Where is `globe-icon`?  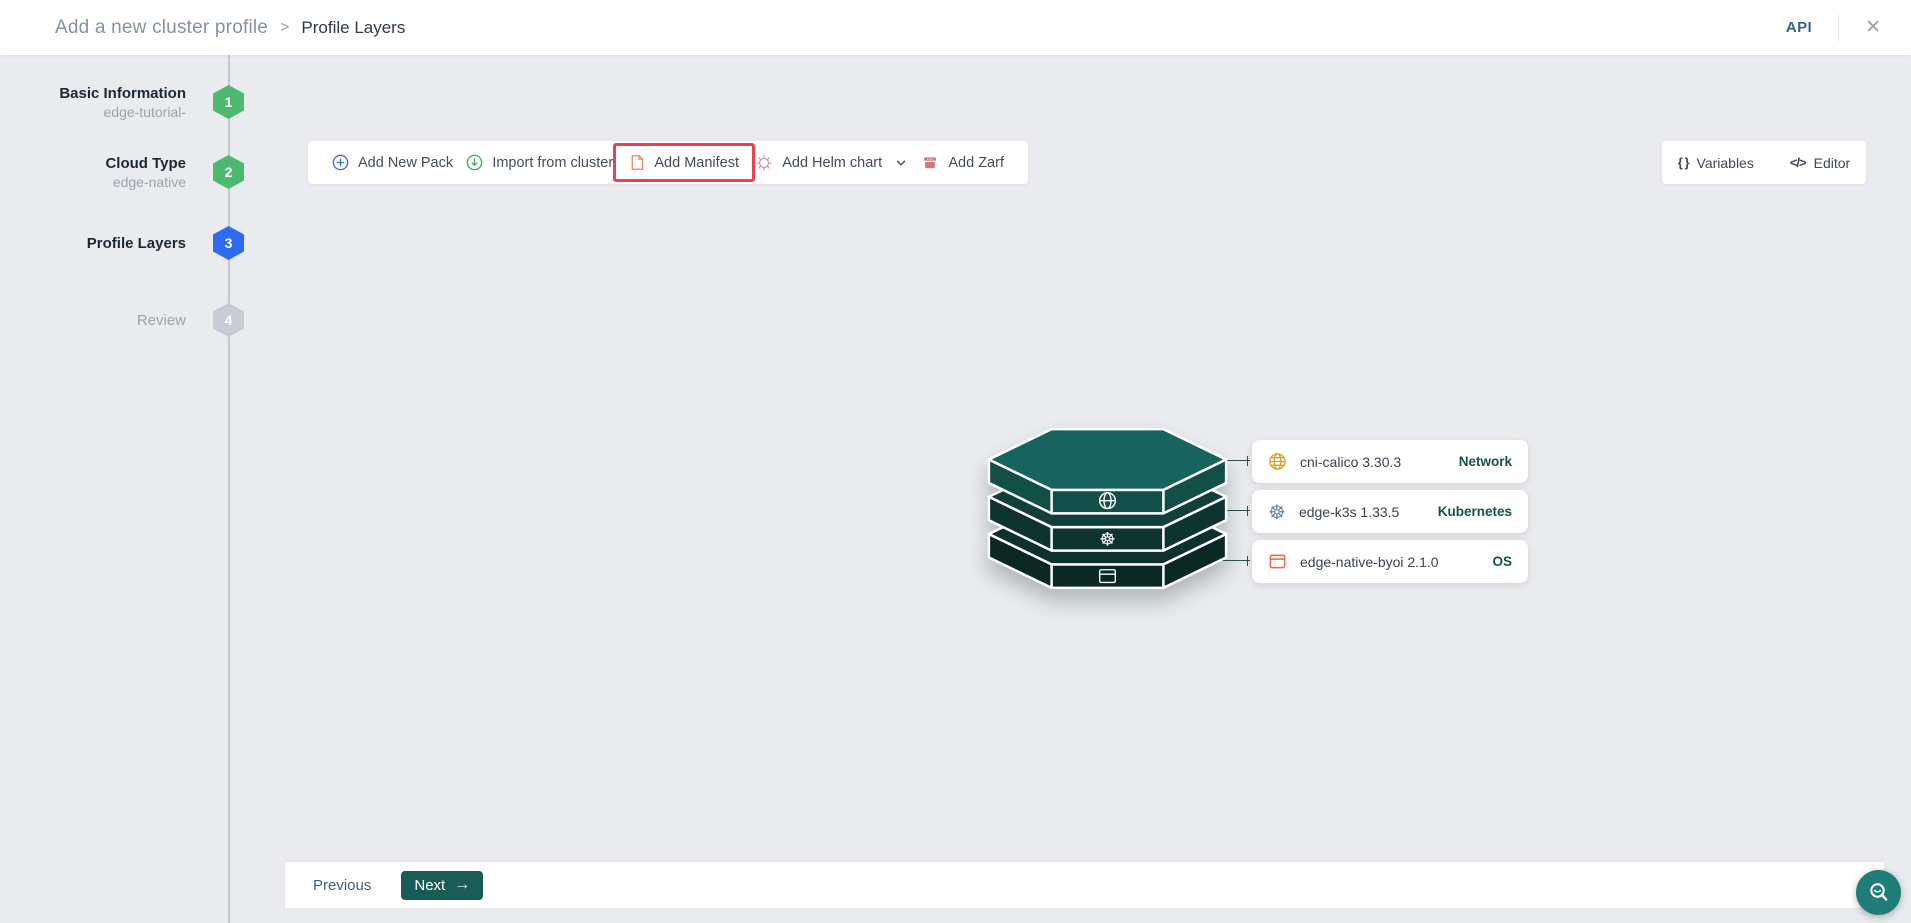
globe-icon is located at coordinates (1277, 461).